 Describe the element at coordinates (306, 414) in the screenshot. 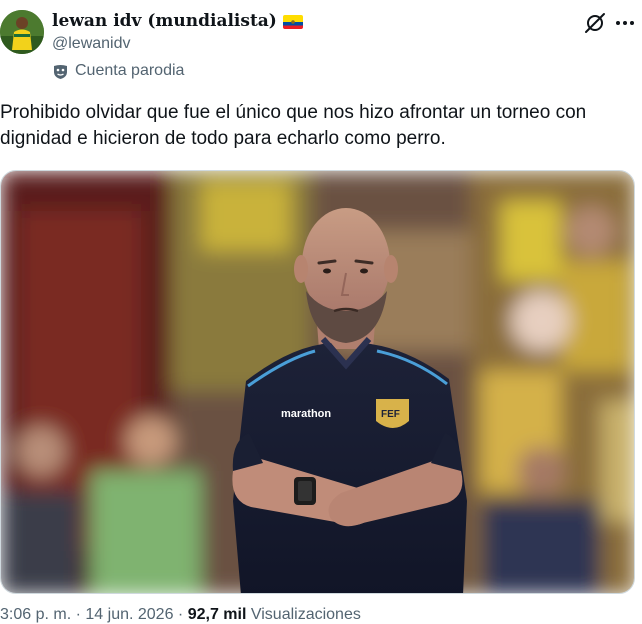

I see `shirt-sponsor-text: marathon` at that location.